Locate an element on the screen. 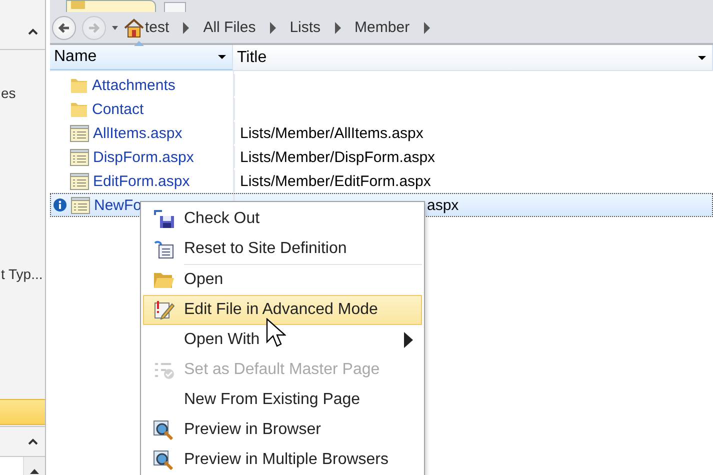 The image size is (713, 475). file-title: Lists/Member/DispForm.aspx is located at coordinates (338, 157).